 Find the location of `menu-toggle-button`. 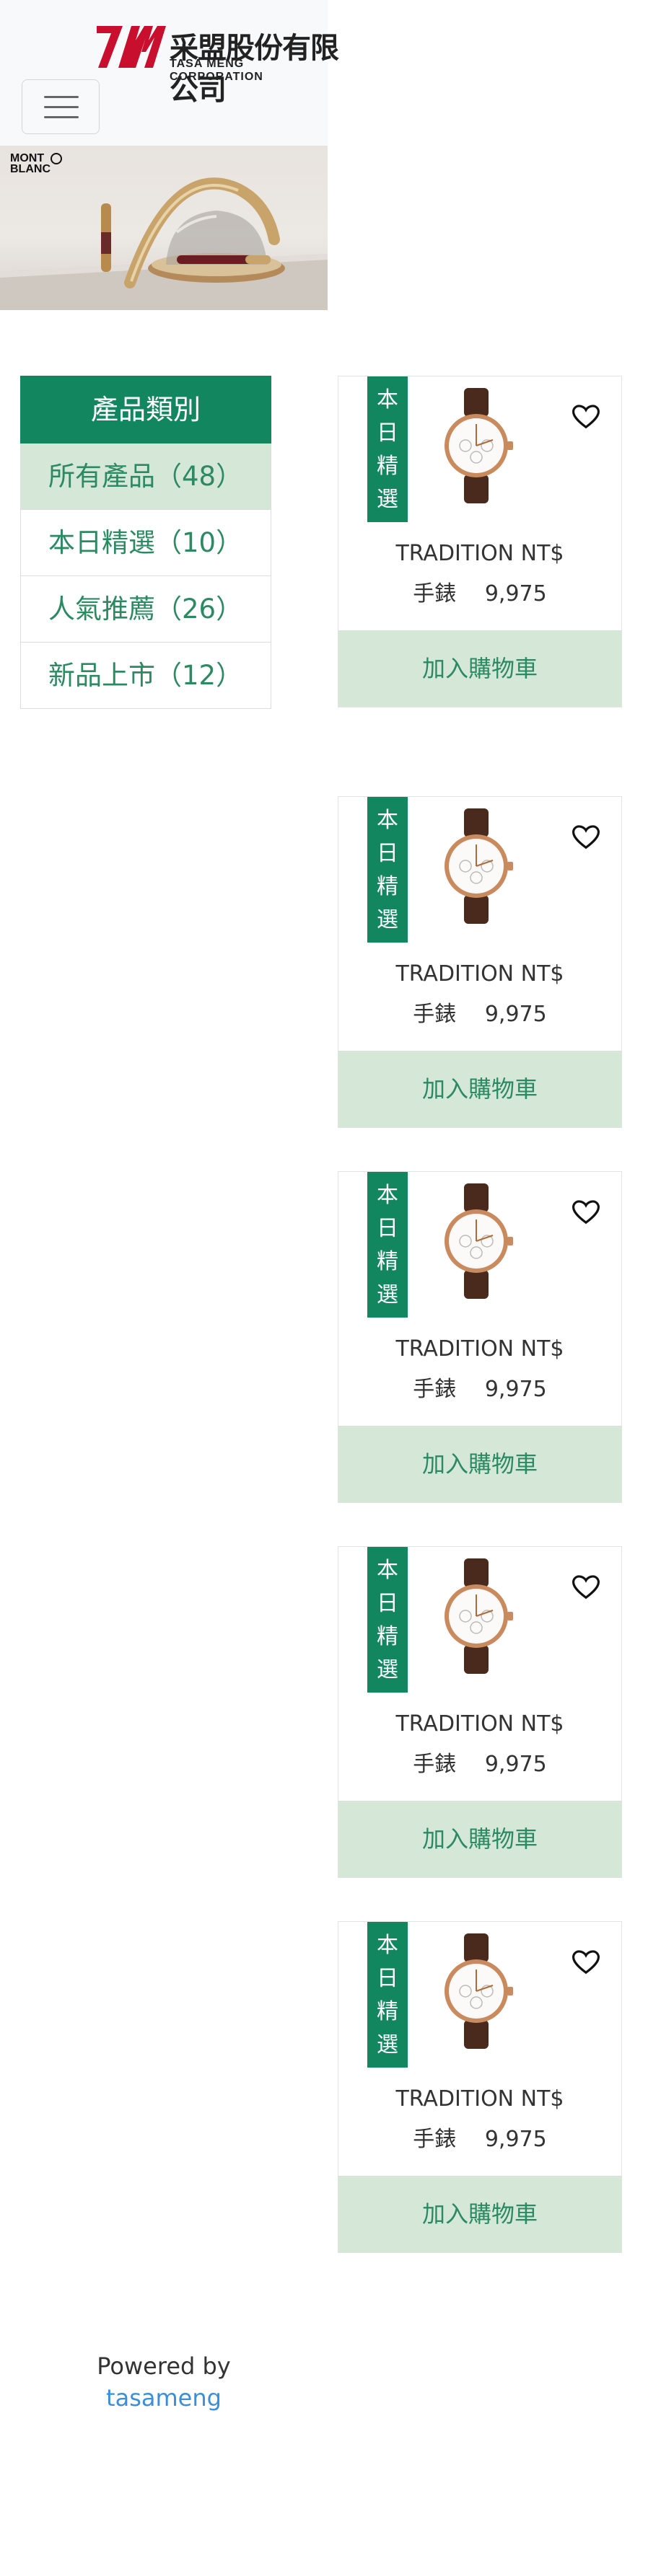

menu-toggle-button is located at coordinates (61, 106).